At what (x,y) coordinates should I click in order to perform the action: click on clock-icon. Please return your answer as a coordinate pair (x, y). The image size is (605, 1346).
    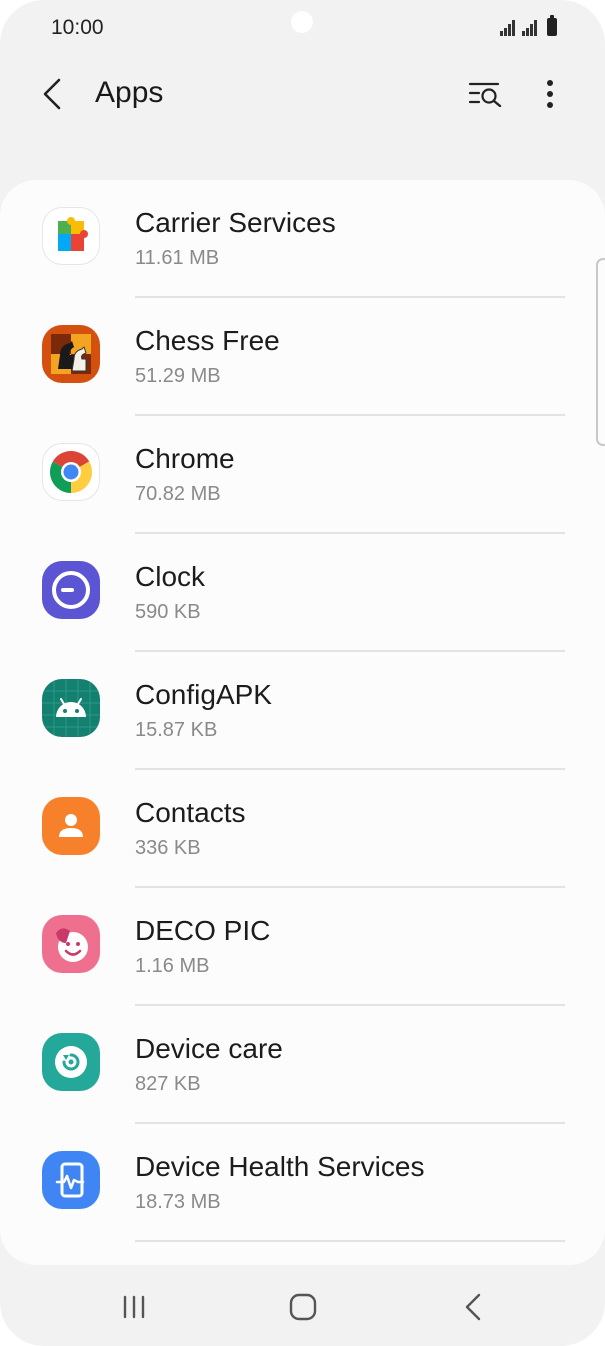
    Looking at the image, I should click on (71, 590).